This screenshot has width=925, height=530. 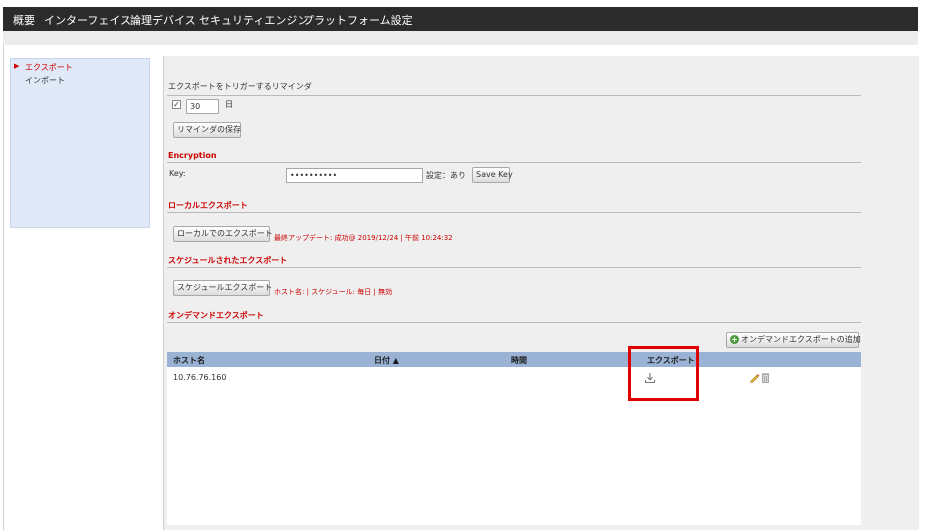 What do you see at coordinates (80, 66) in the screenshot?
I see `sidebar-item-export: ▶ エクスポート` at bounding box center [80, 66].